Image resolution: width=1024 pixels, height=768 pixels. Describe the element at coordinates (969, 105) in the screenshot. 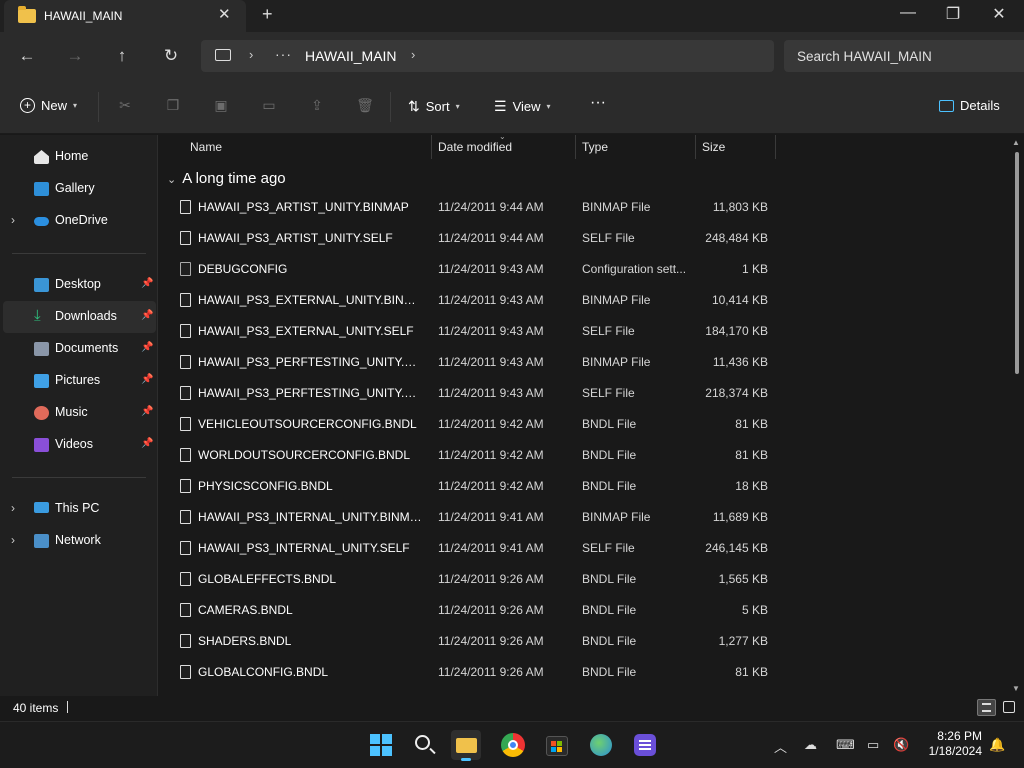

I see `details-button: Details` at that location.